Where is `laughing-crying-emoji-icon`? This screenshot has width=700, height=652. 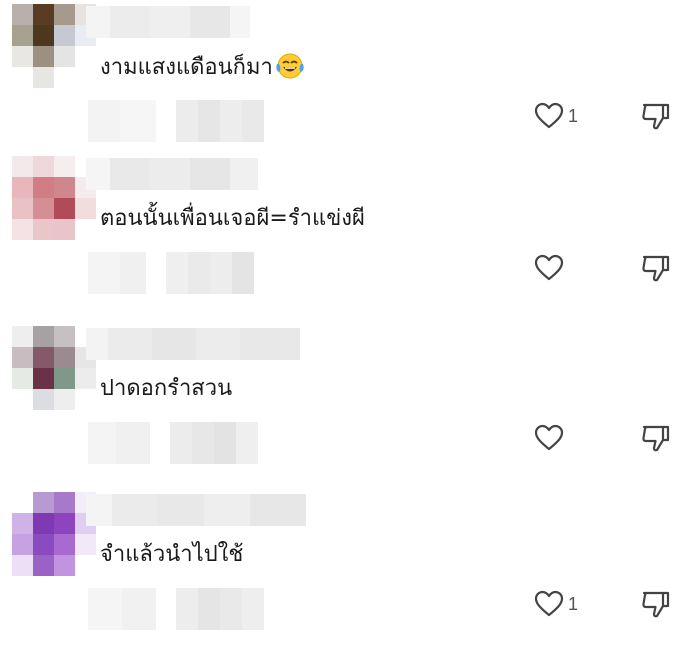
laughing-crying-emoji-icon is located at coordinates (290, 70).